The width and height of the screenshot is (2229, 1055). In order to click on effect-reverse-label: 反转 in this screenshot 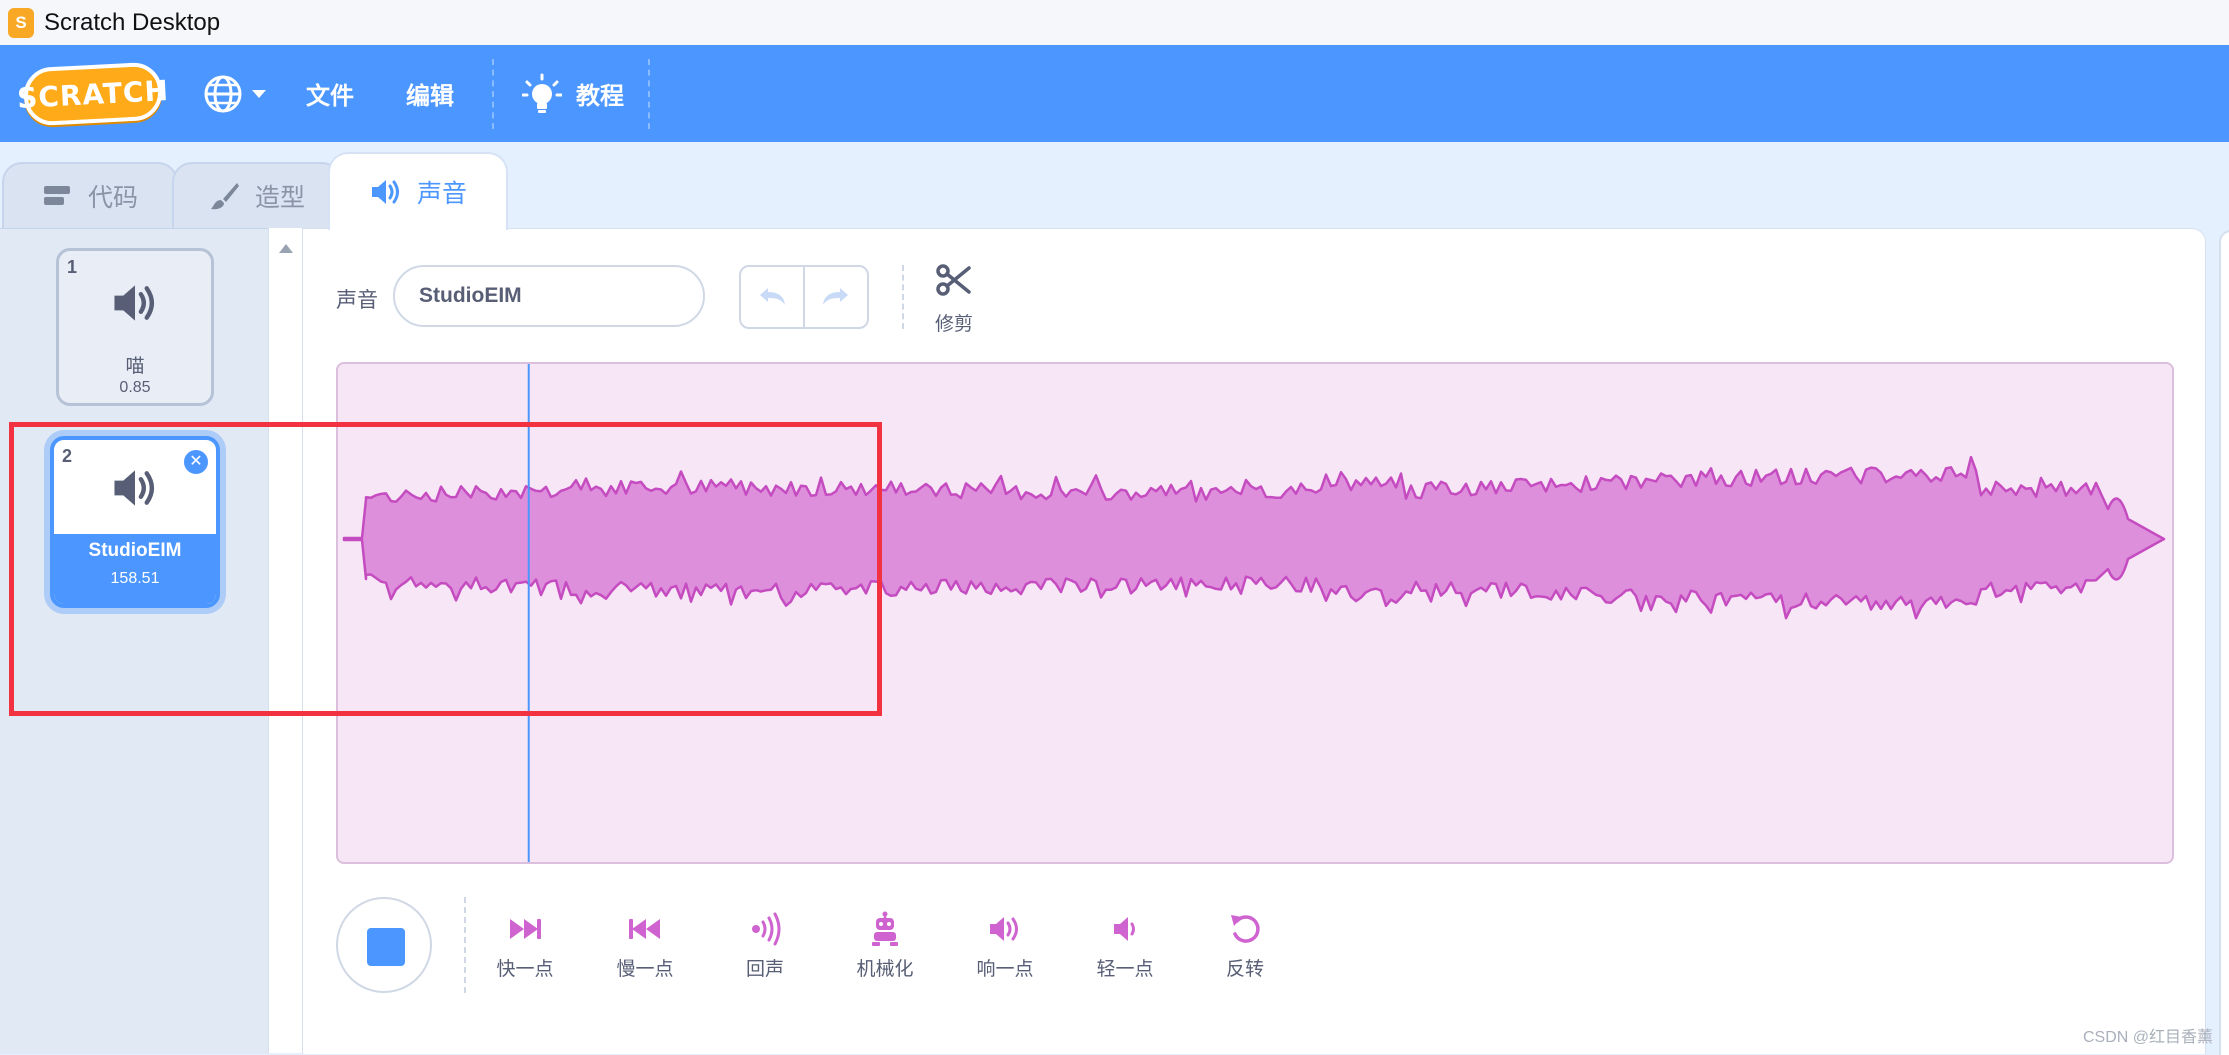, I will do `click(1244, 969)`.